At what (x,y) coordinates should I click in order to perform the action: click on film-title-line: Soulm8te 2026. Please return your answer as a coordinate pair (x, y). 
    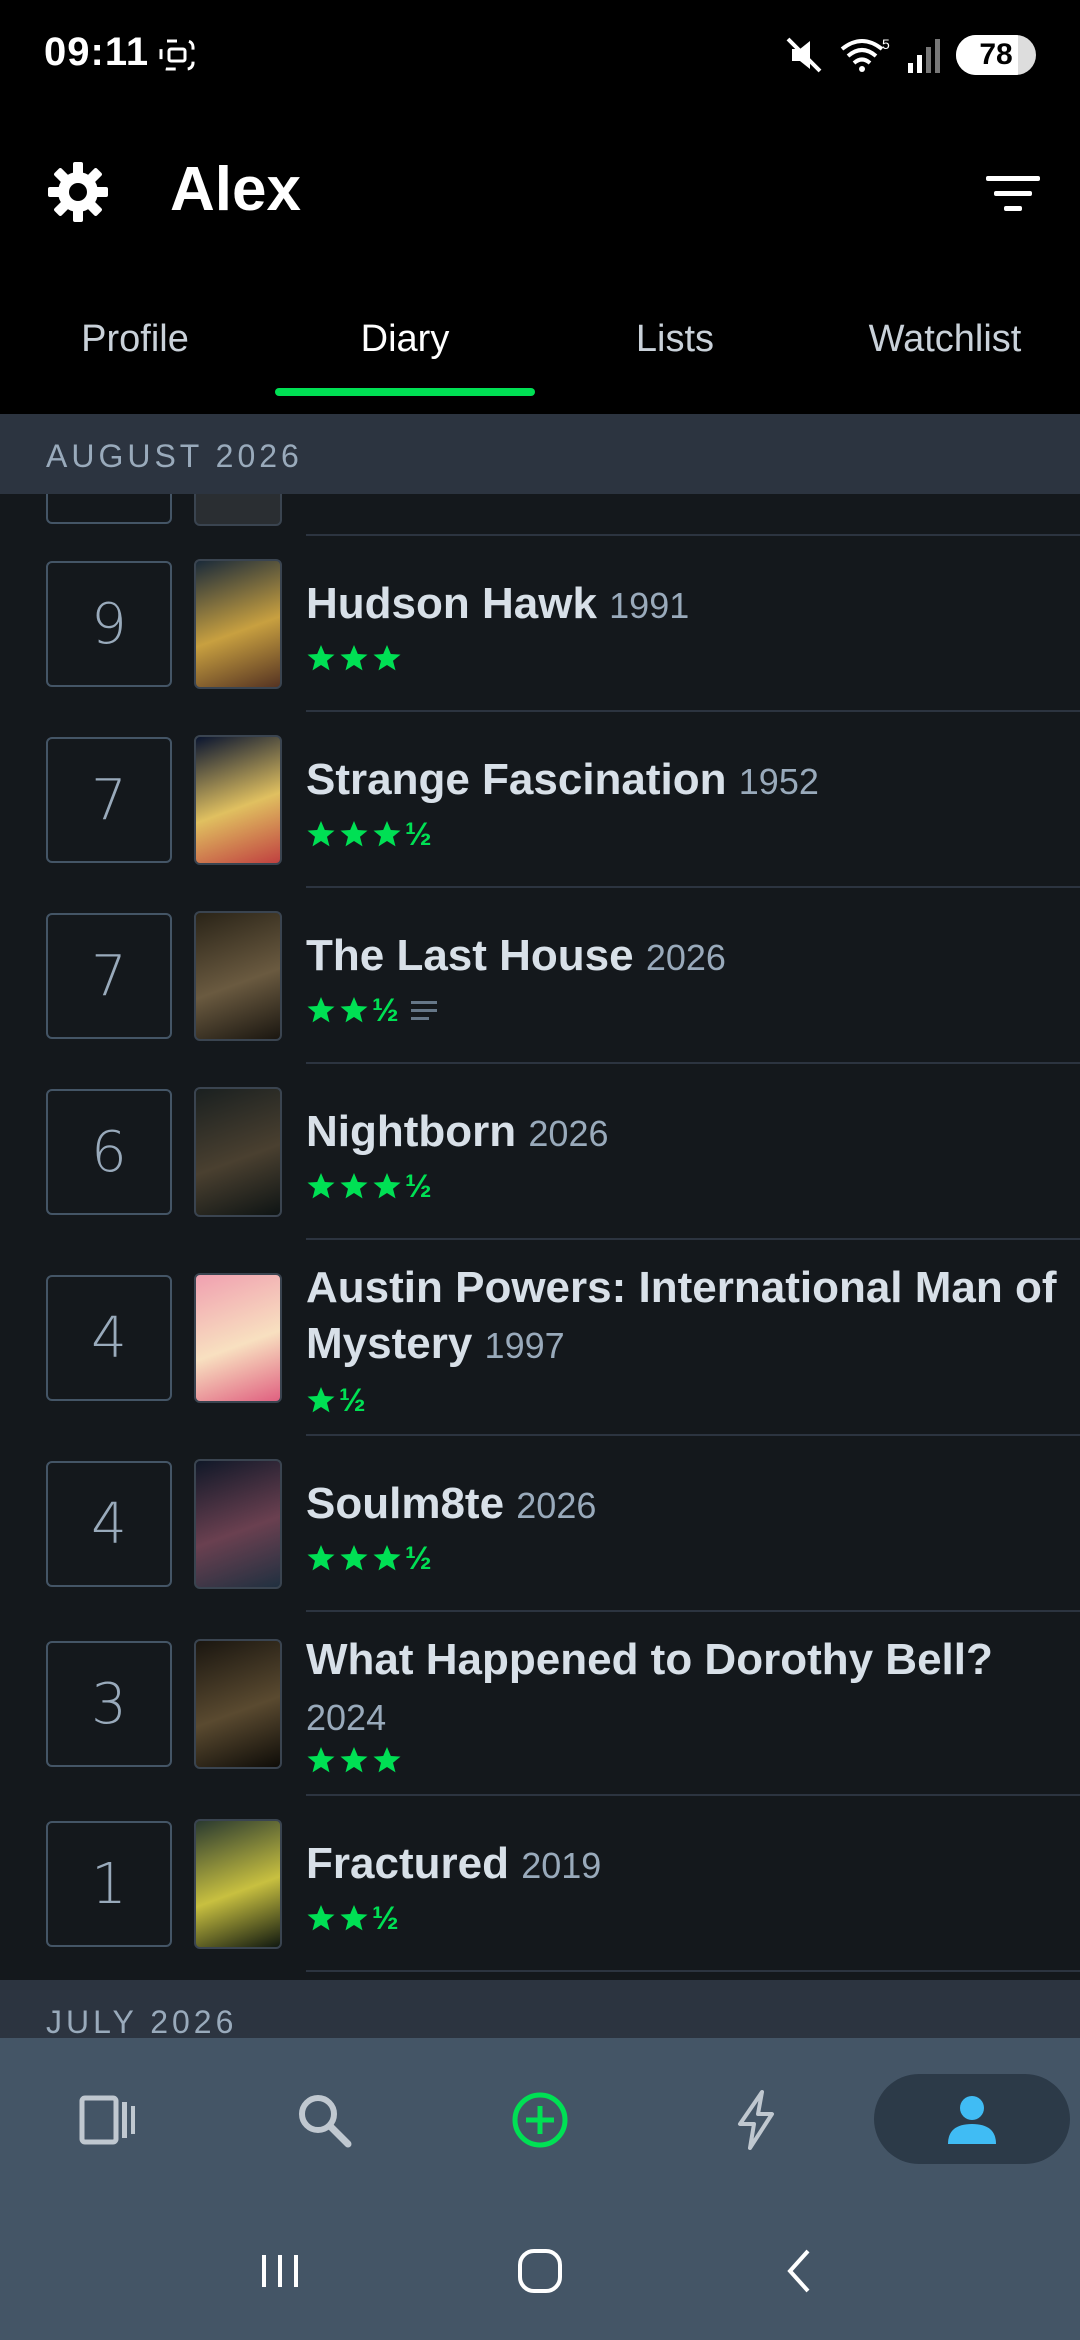
    Looking at the image, I should click on (686, 1505).